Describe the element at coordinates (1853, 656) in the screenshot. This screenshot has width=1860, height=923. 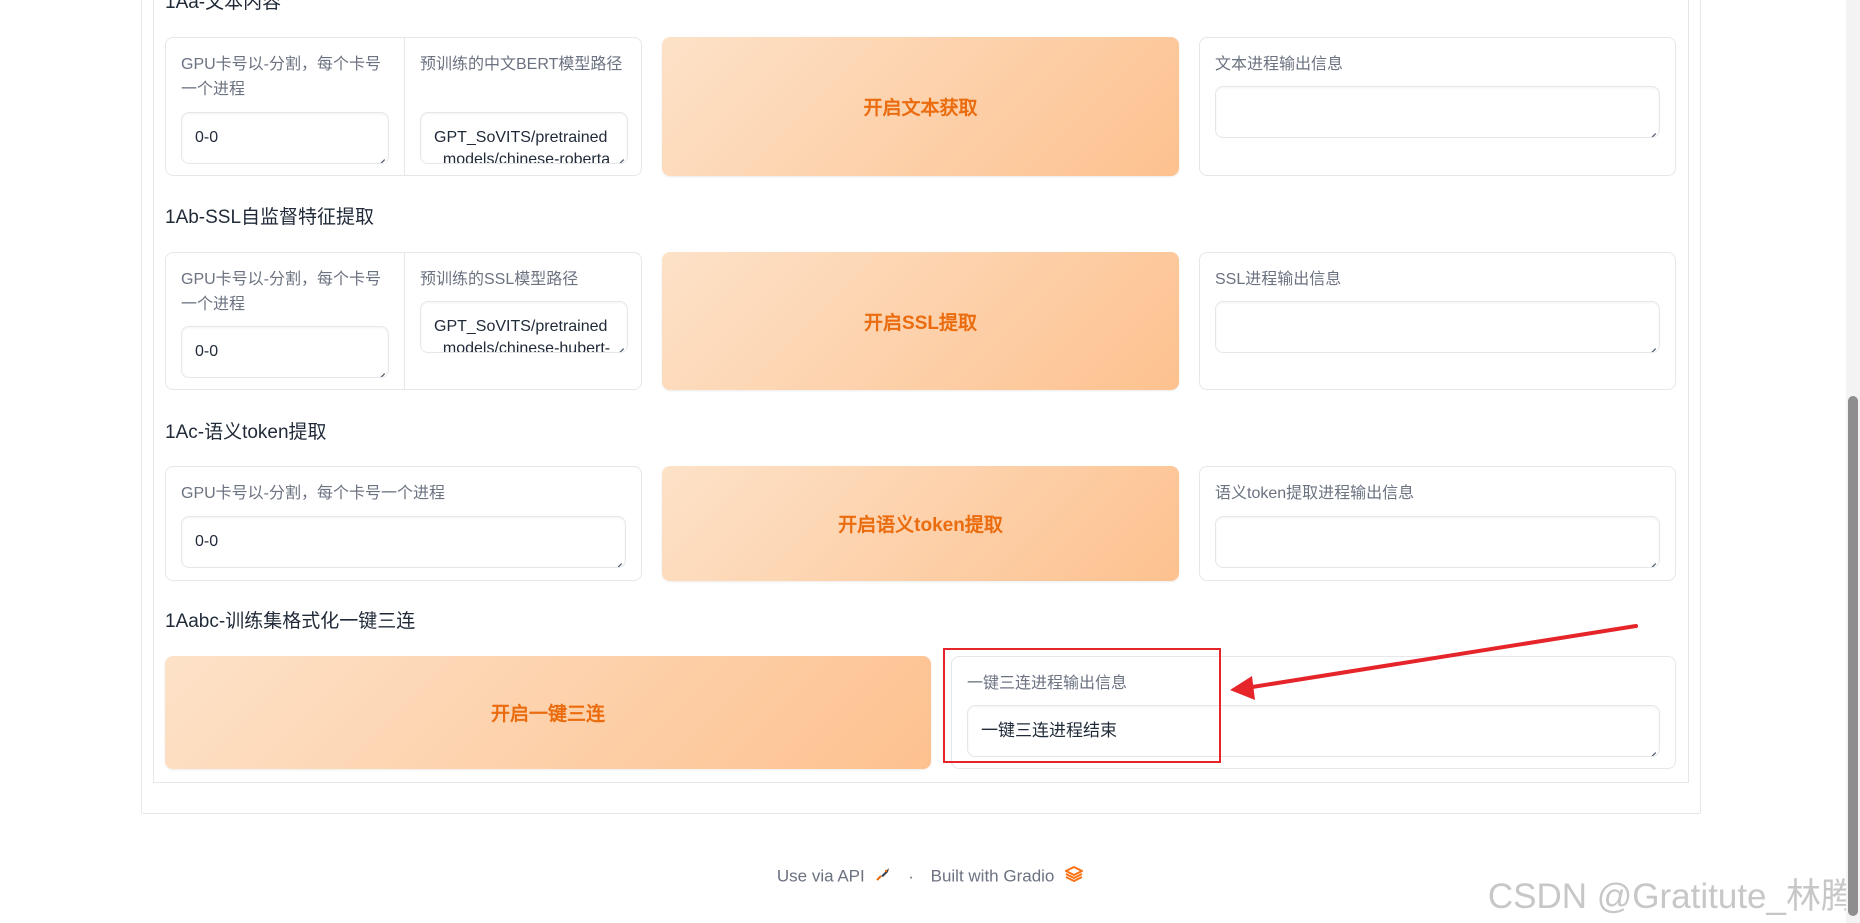
I see `scrollbar-thumb` at that location.